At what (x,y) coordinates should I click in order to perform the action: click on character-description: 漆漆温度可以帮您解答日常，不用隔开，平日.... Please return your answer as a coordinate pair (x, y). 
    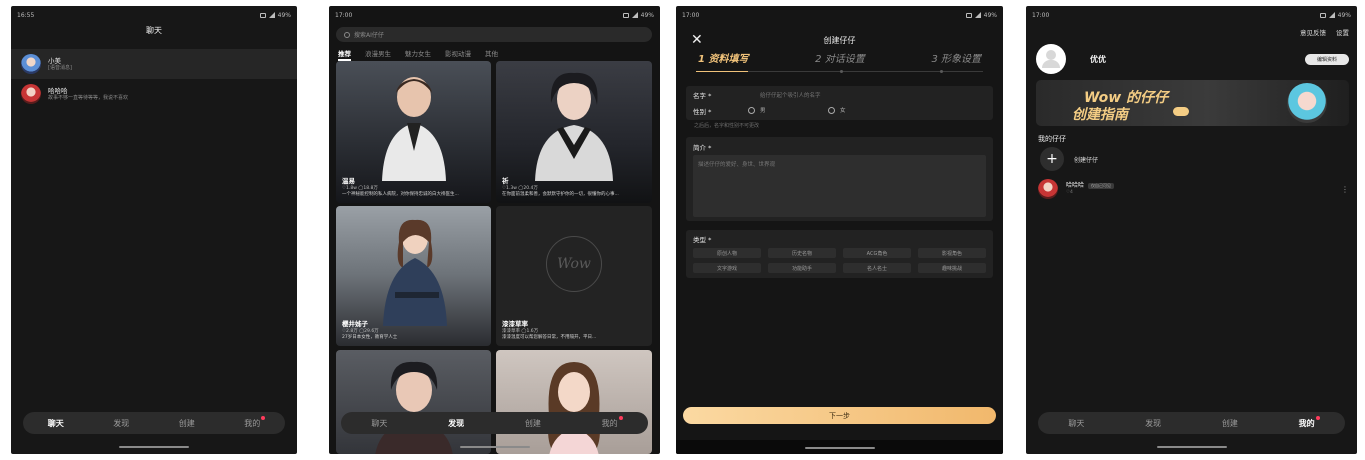
    Looking at the image, I should click on (549, 337).